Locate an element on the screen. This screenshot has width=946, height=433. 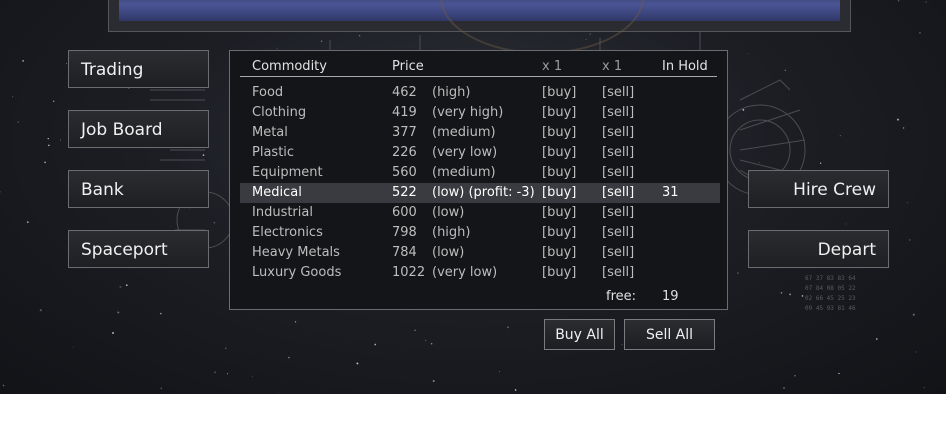
readout-line: 07 84 08 05 22 is located at coordinates (830, 288).